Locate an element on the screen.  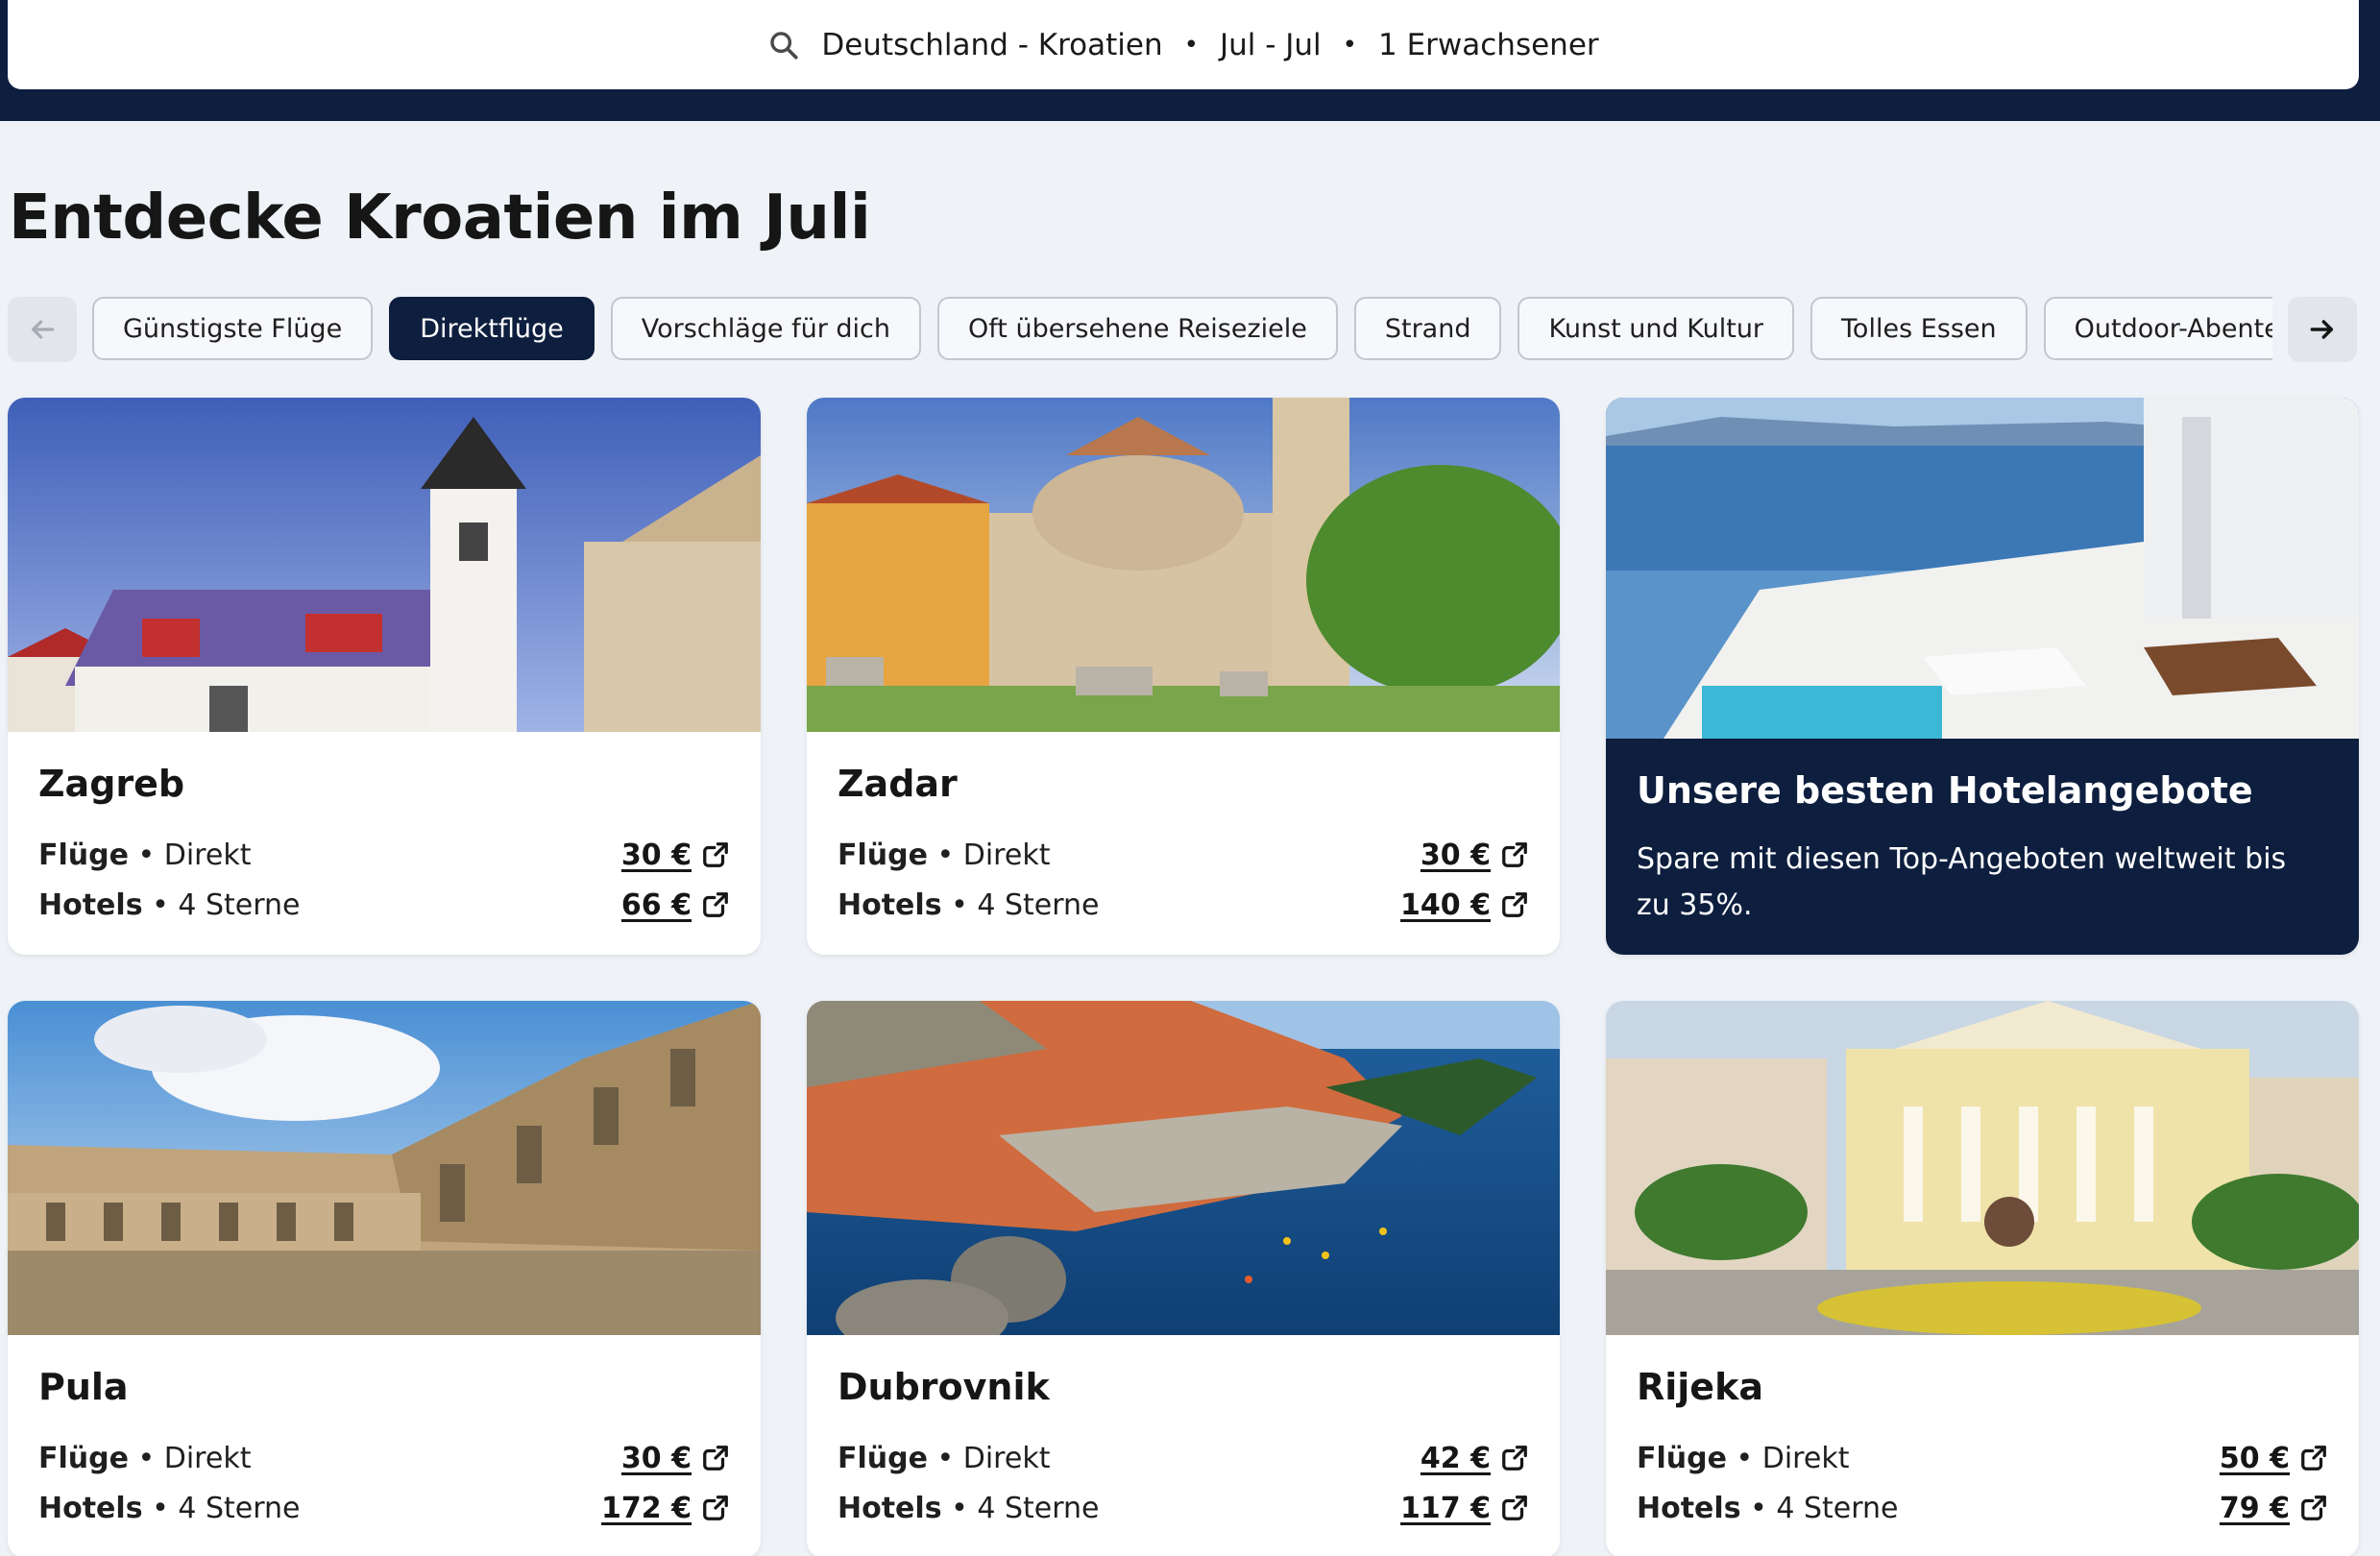
flights-row: Flüge • Direkt 50 € is located at coordinates (1983, 1458).